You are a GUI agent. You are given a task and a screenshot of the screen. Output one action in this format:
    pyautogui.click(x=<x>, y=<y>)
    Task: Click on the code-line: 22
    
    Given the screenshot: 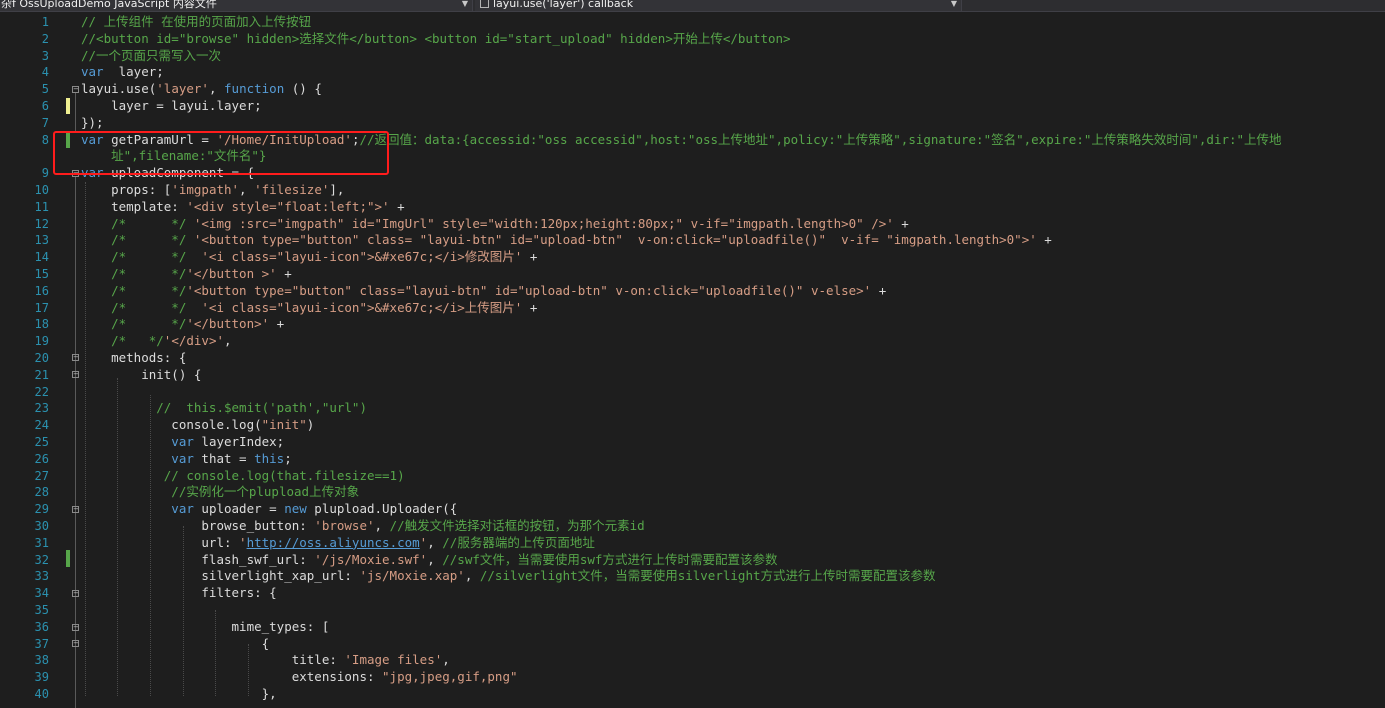 What is the action you would take?
    pyautogui.click(x=692, y=392)
    